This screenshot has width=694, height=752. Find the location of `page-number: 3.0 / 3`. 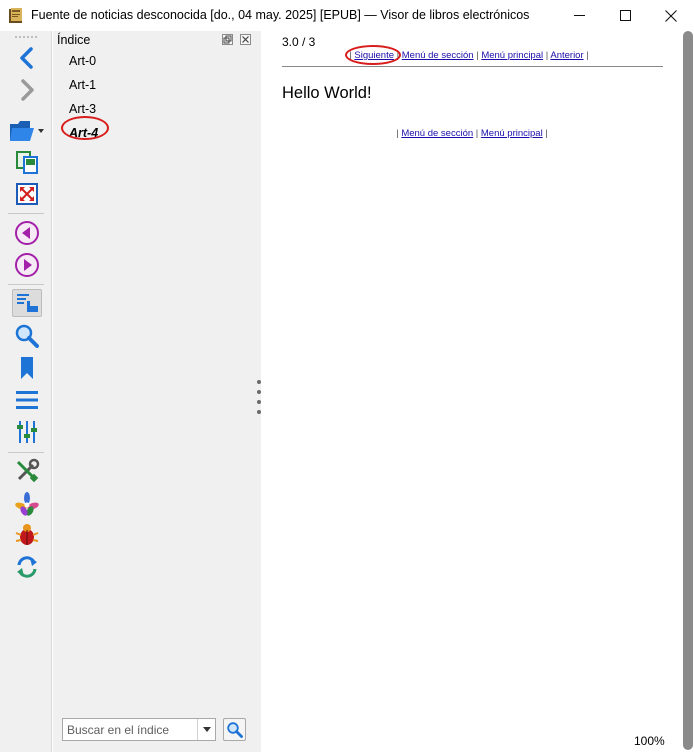

page-number: 3.0 / 3 is located at coordinates (299, 42).